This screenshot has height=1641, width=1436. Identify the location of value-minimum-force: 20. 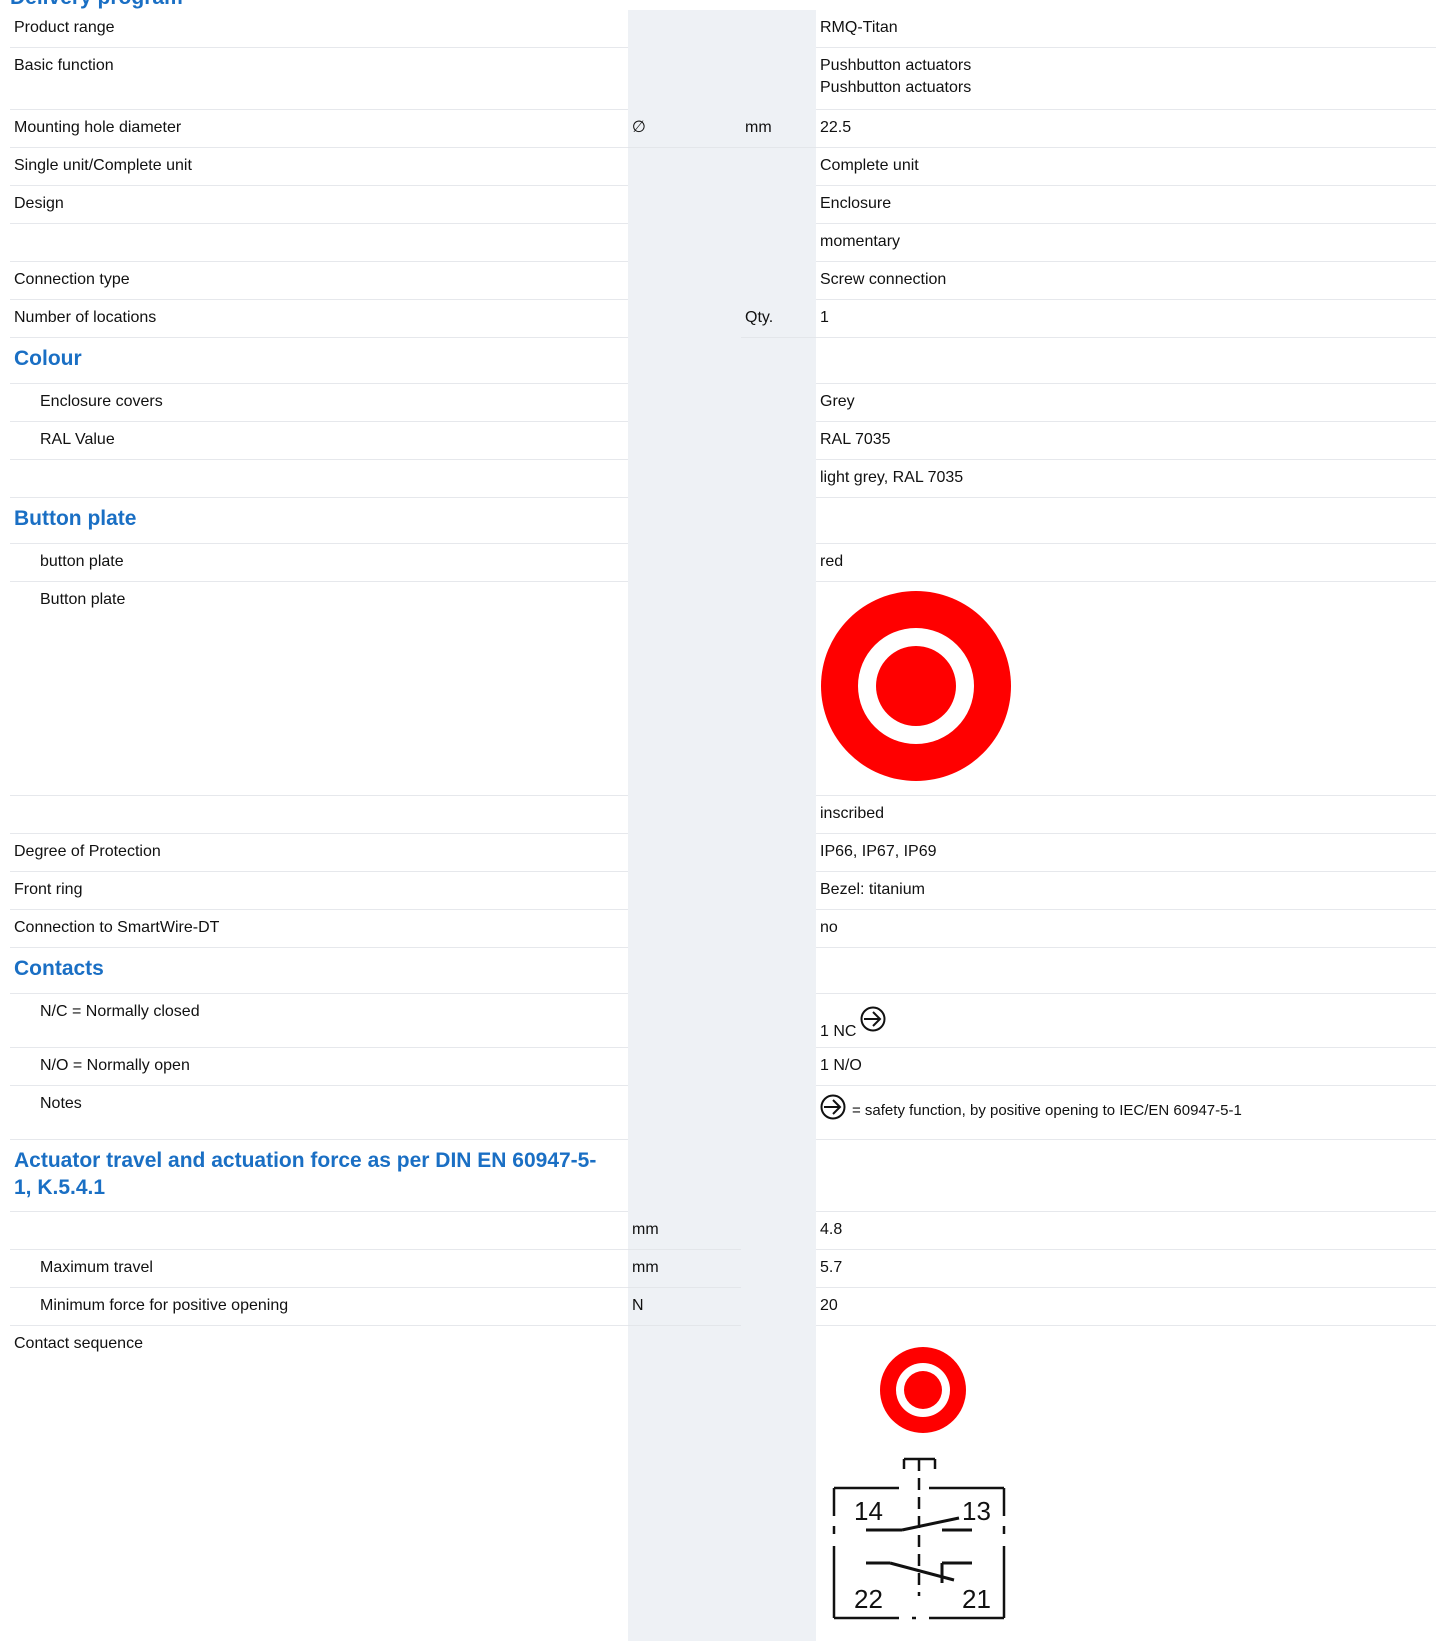
(1126, 1307).